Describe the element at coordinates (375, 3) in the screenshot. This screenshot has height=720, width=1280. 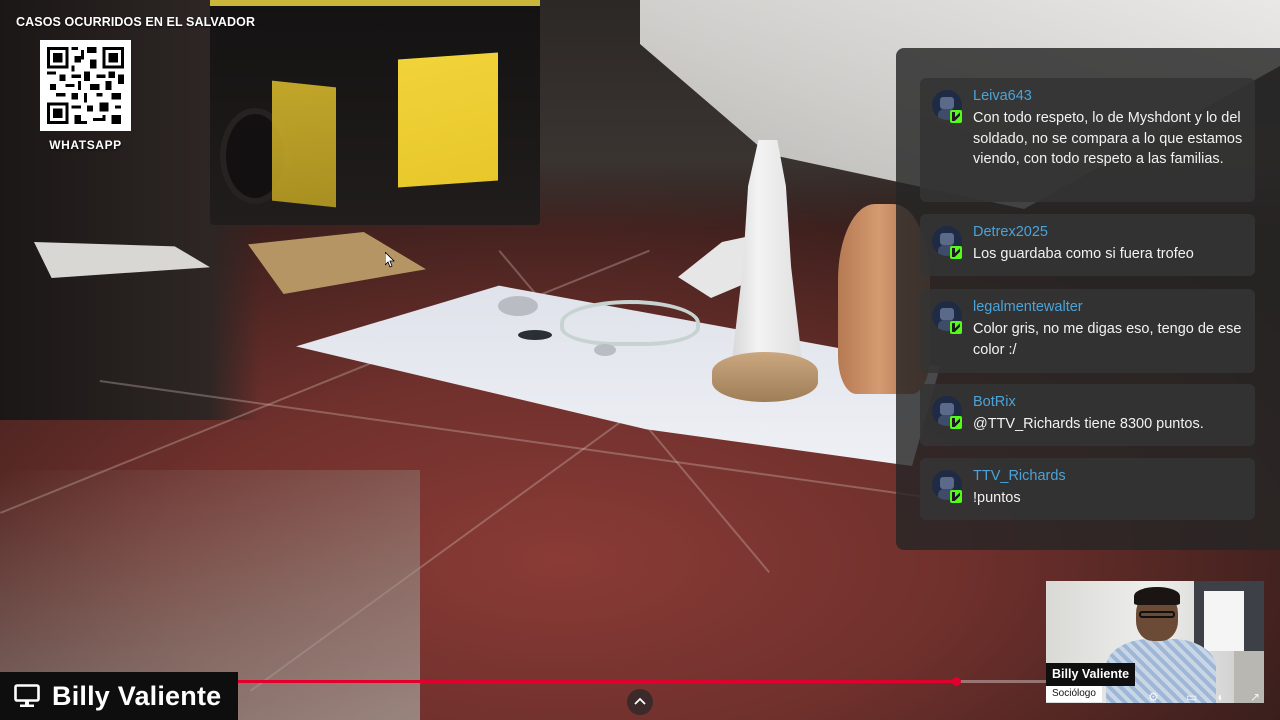
I see `toolbox-edge` at that location.